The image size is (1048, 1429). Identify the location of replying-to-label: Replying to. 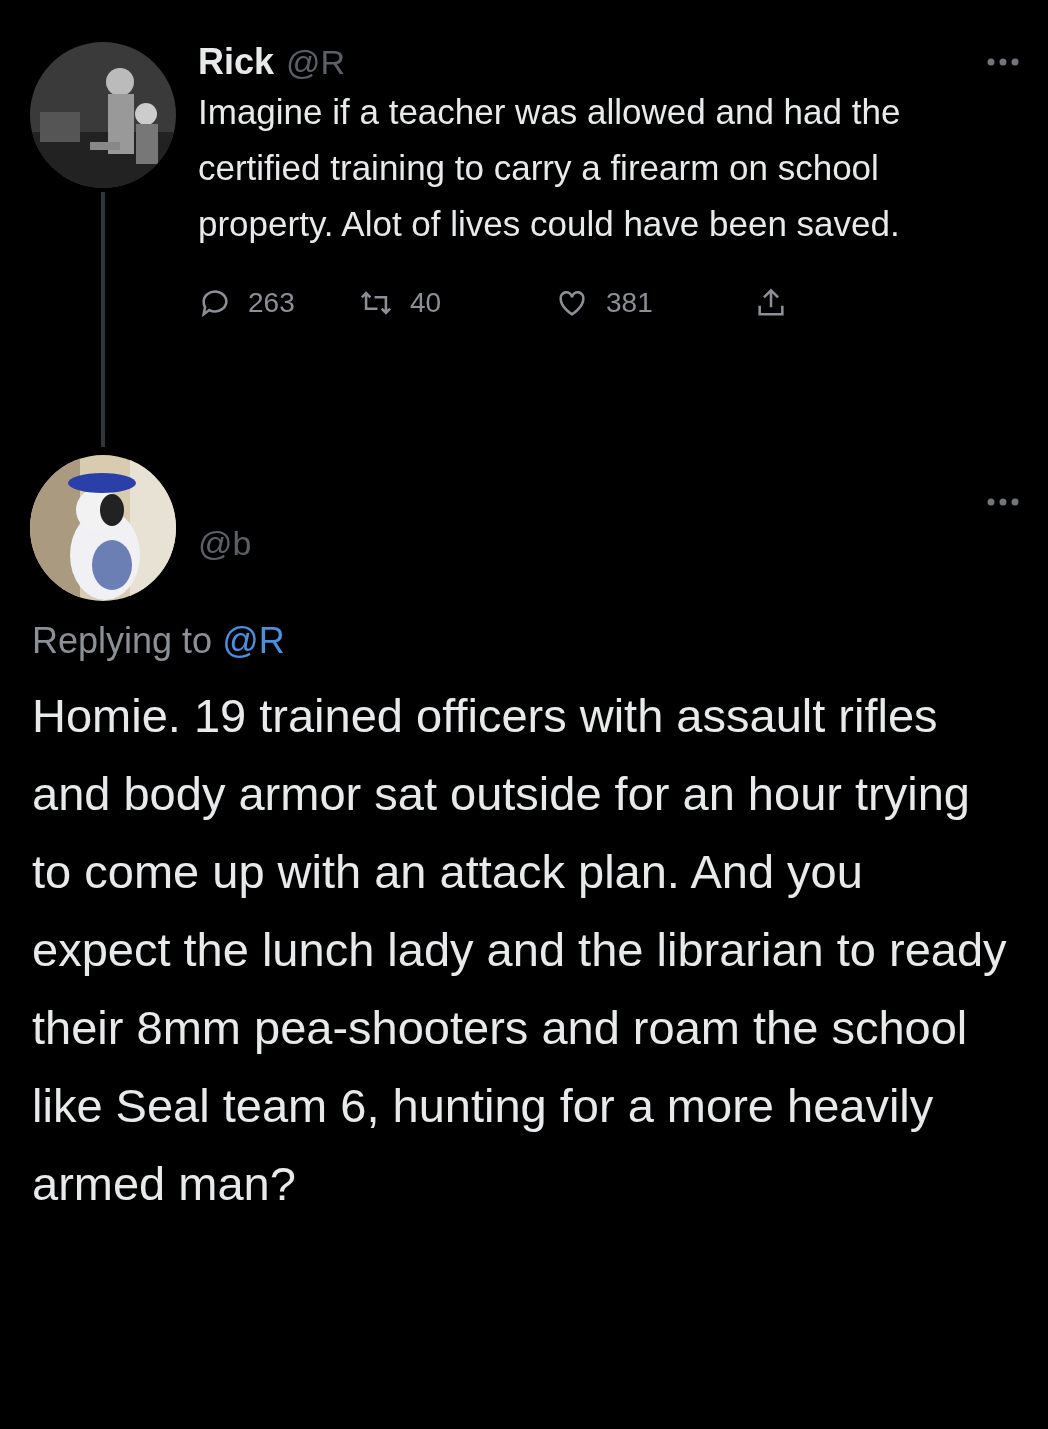
(122, 640).